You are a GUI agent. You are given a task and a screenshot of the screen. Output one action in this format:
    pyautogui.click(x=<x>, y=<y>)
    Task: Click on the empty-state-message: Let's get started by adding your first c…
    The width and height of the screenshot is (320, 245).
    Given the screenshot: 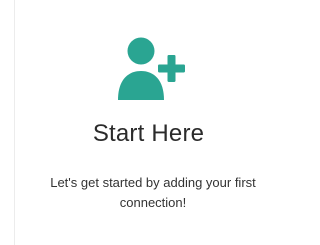 What is the action you would take?
    pyautogui.click(x=153, y=192)
    